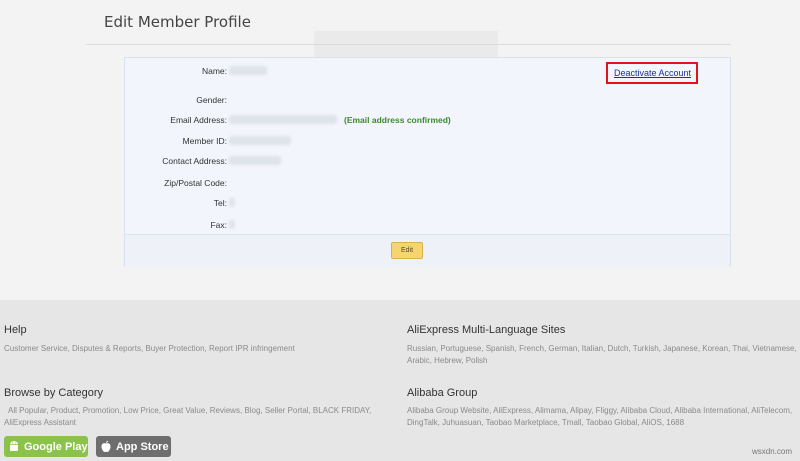  What do you see at coordinates (486, 330) in the screenshot?
I see `multilang-heading: AliExpress Multi-Language Sites` at bounding box center [486, 330].